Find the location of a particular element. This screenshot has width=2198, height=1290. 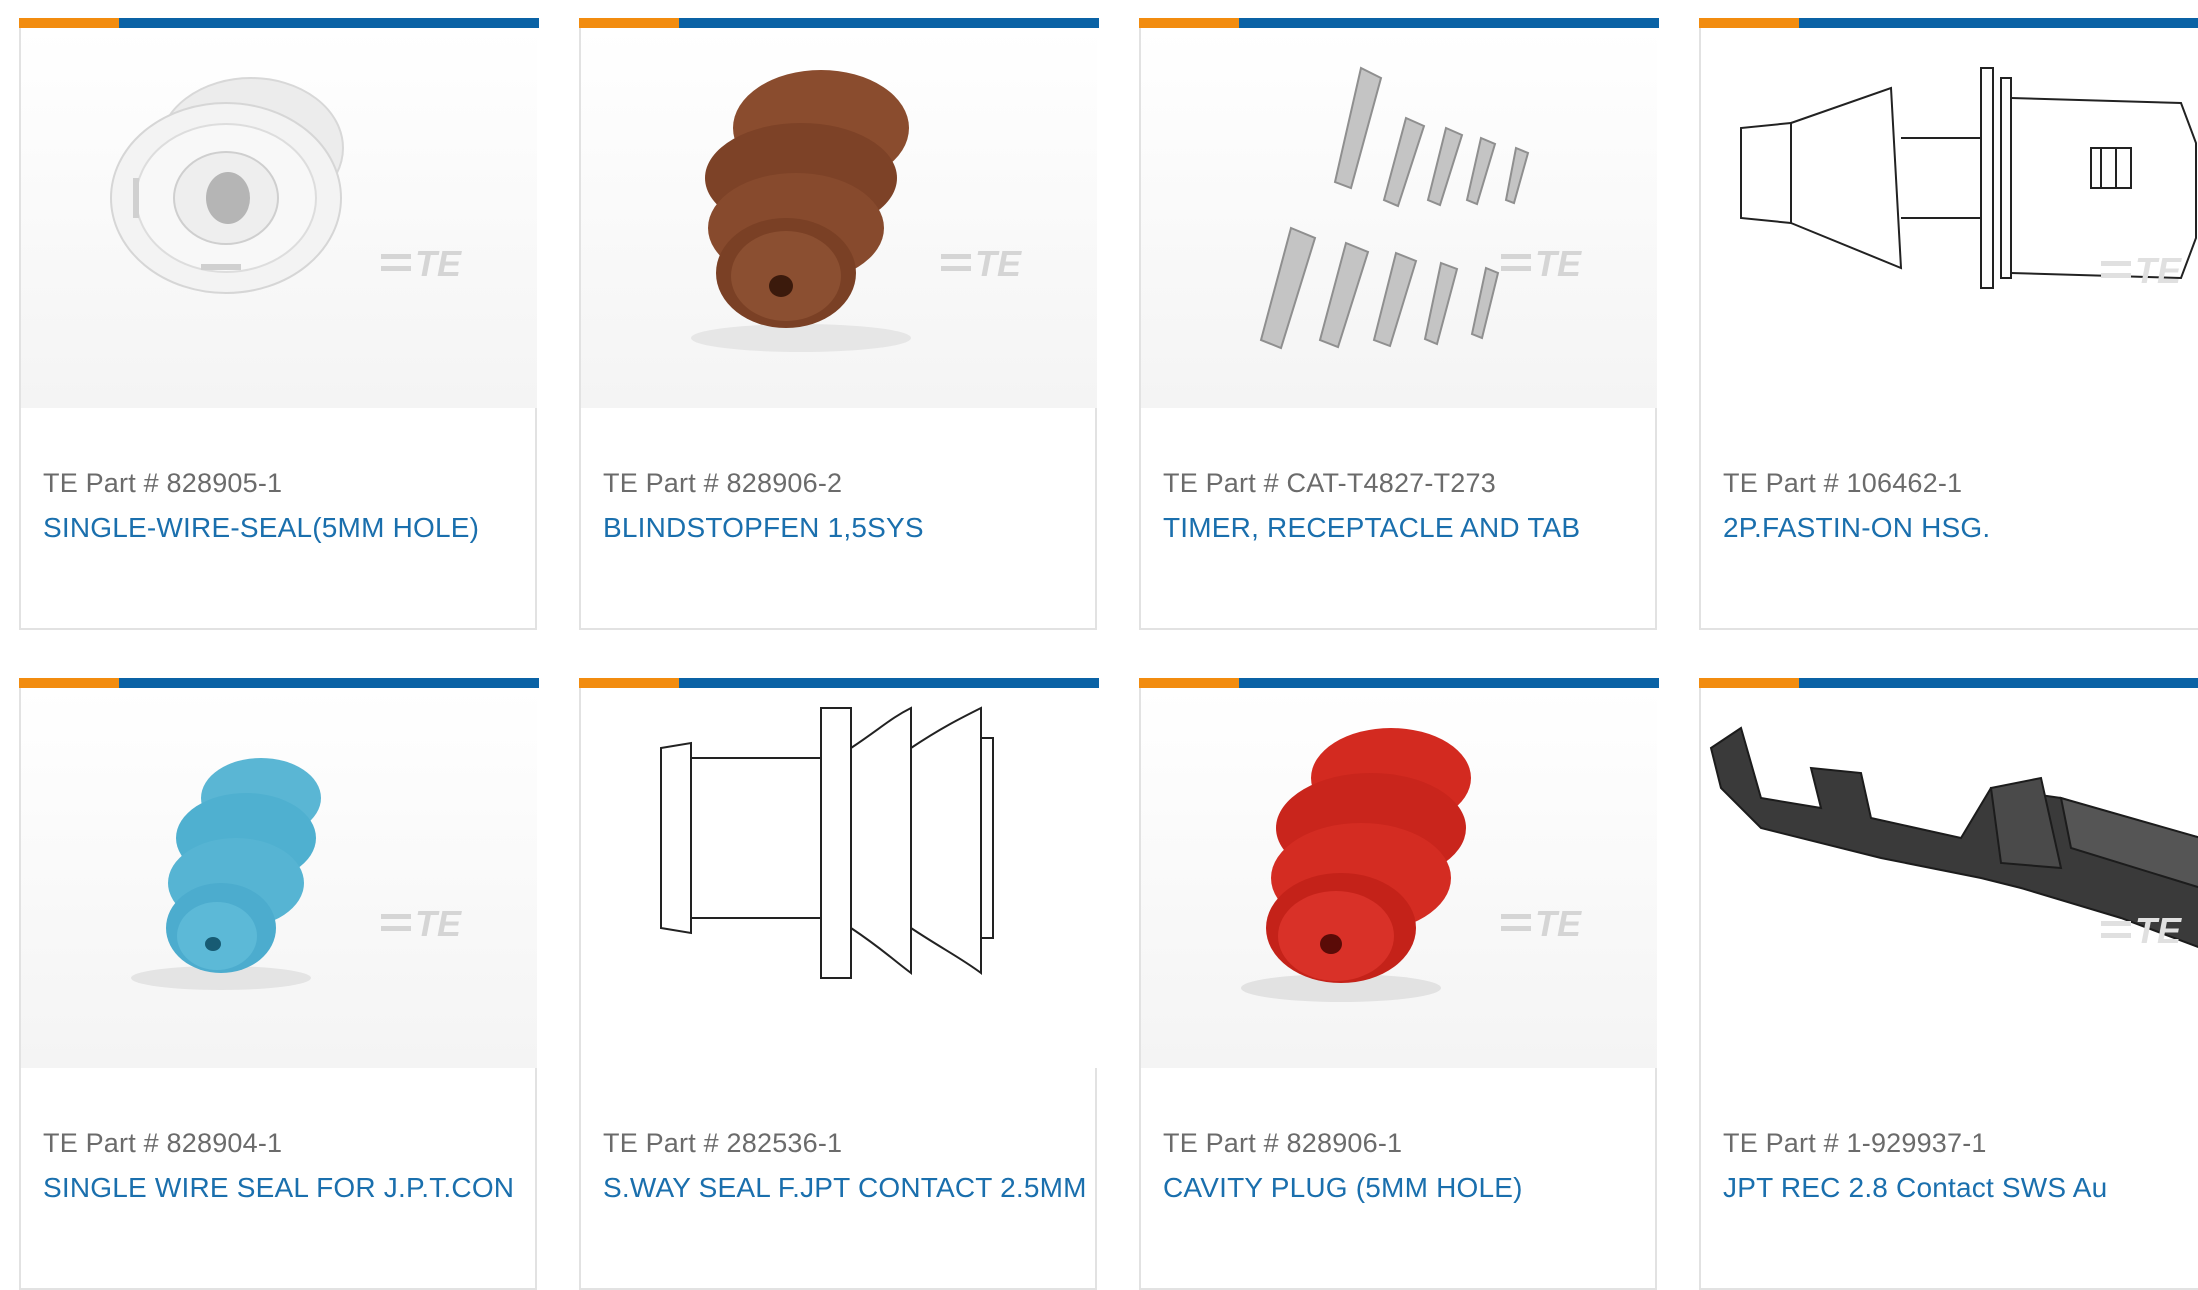

blue-seal-icon: TE is located at coordinates (279, 878).